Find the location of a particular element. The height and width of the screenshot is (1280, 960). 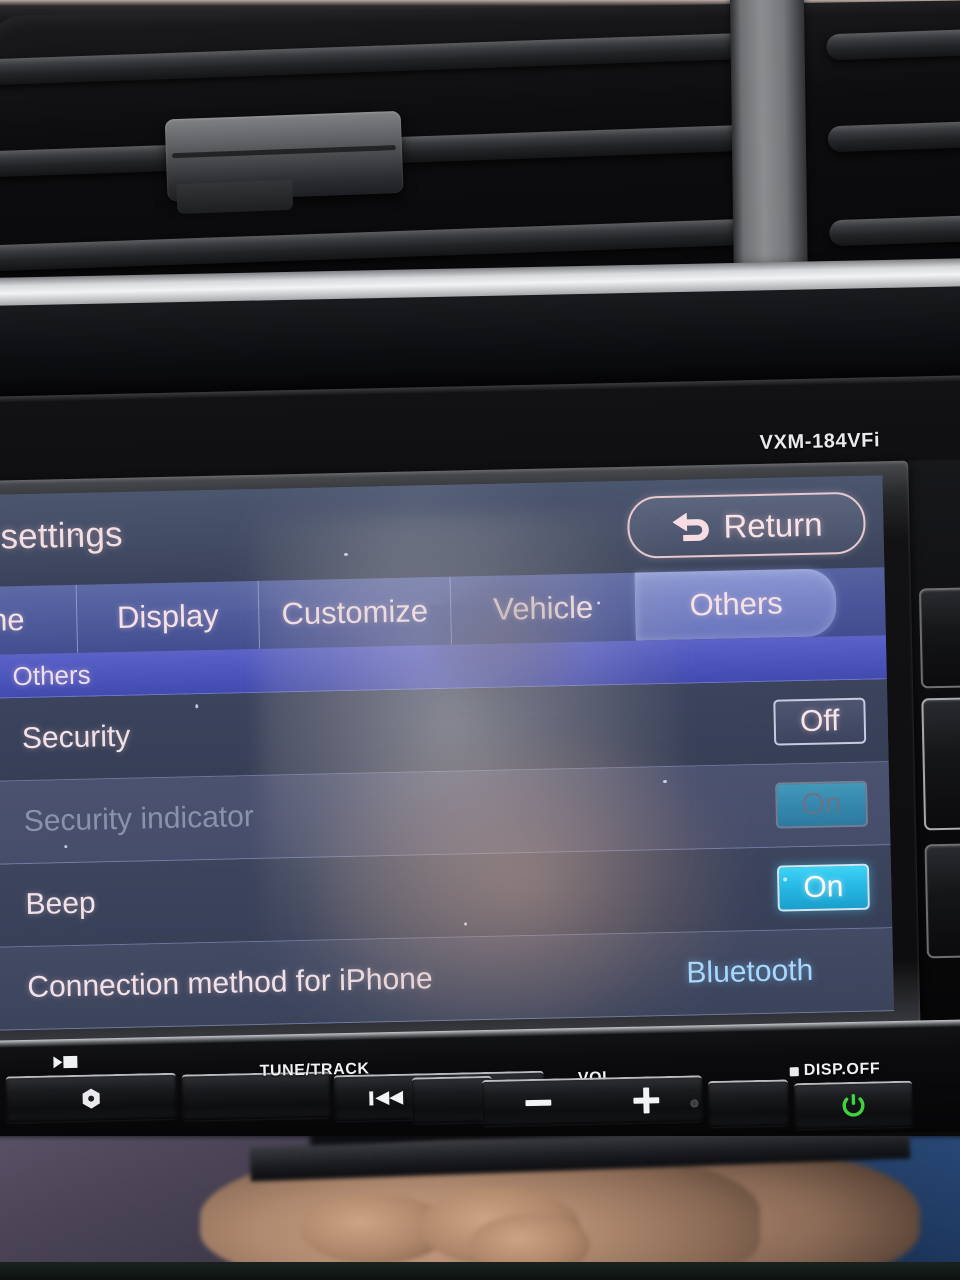

tab-vehicle-label: Vehicle is located at coordinates (543, 608).